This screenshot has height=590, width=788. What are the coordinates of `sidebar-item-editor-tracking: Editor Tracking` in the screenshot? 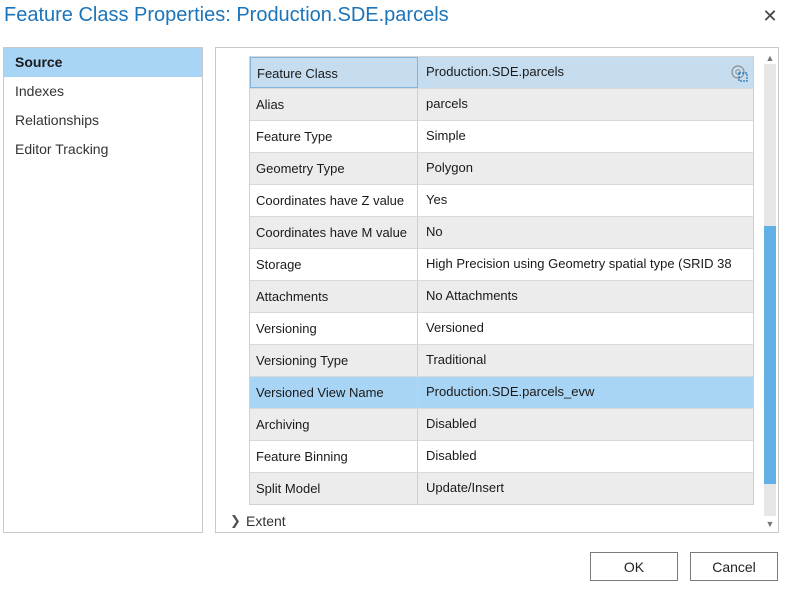 It's located at (103, 149).